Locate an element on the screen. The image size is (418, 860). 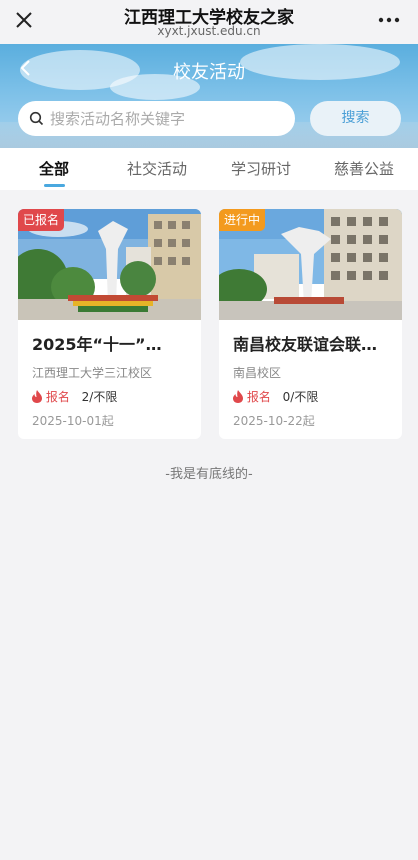
browser-url: xyxt.jxust.edu.cn is located at coordinates (209, 31).